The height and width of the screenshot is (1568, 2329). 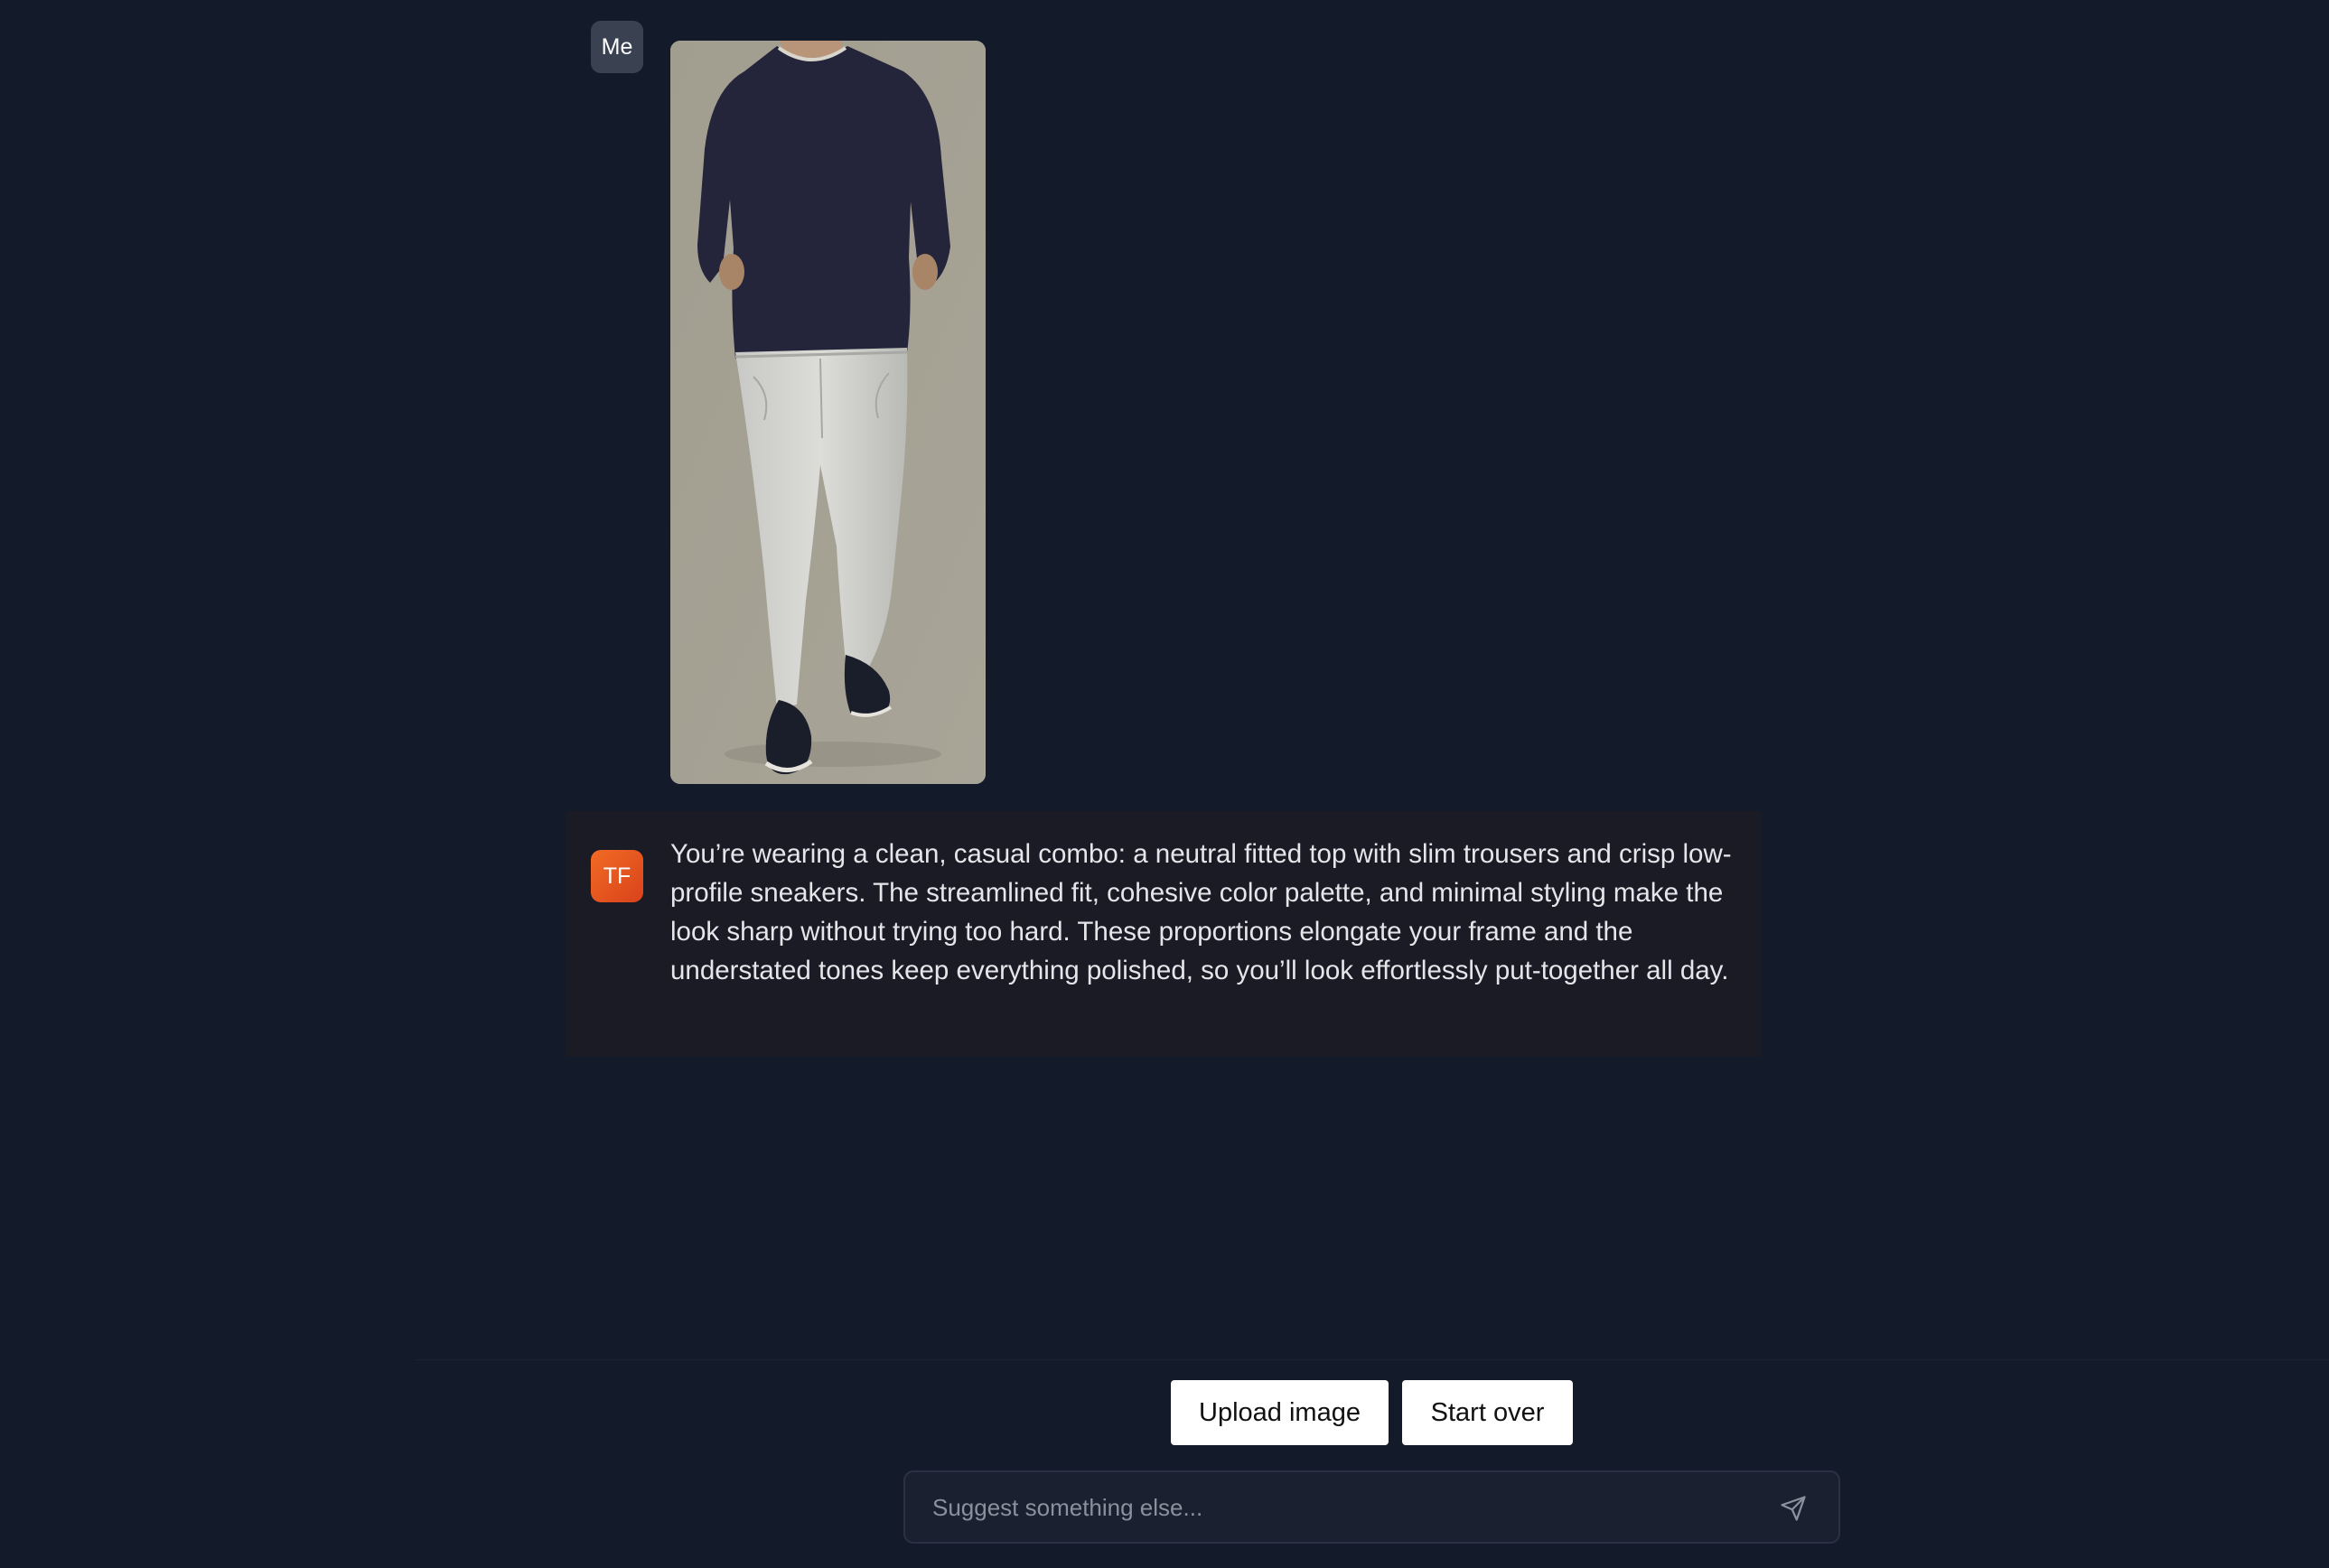 I want to click on assistant-avatar-label: TF, so click(x=617, y=876).